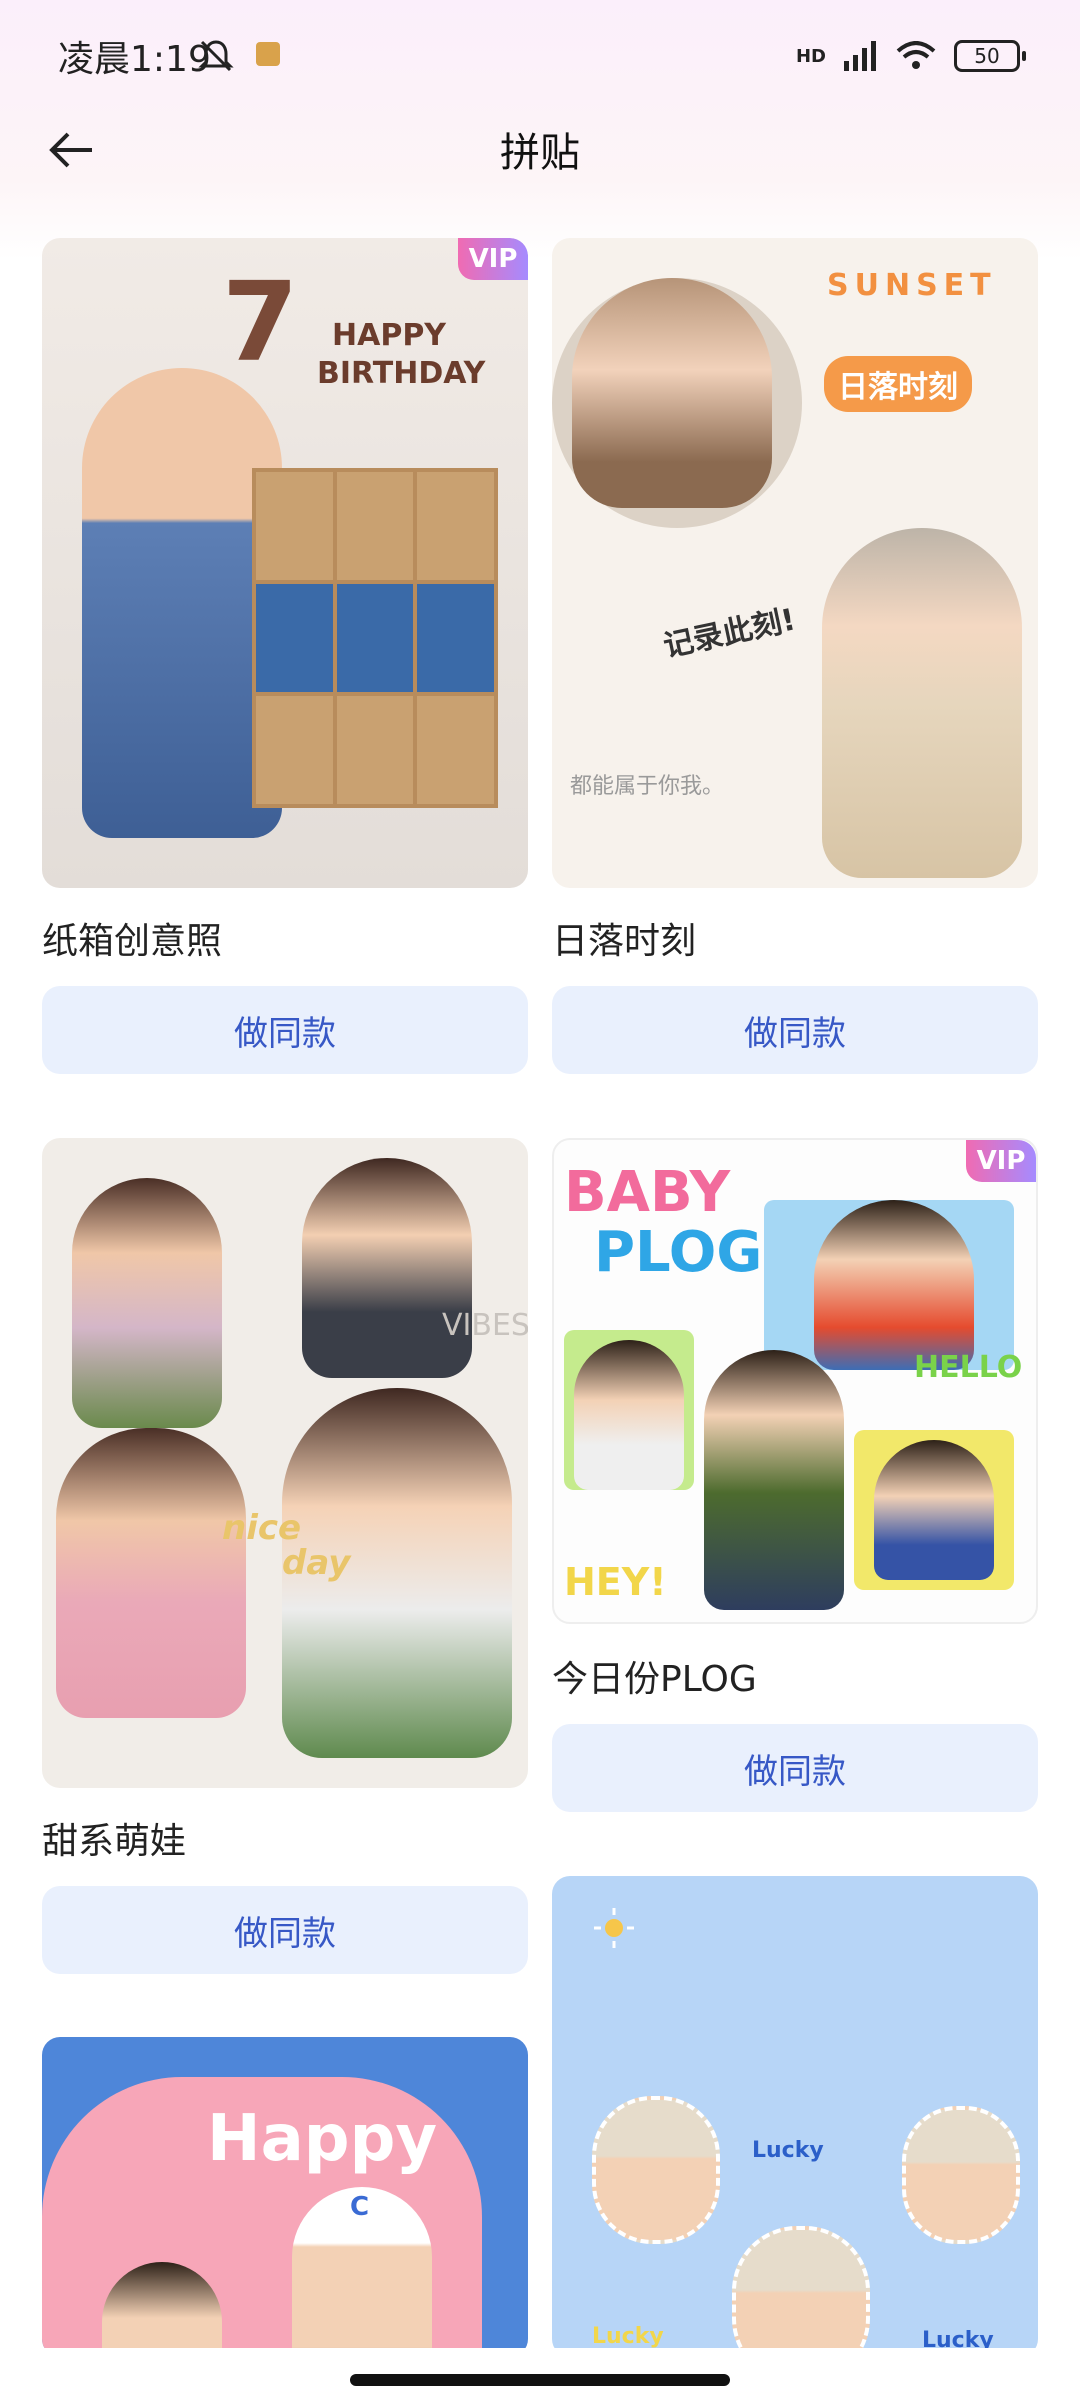 This screenshot has height=2400, width=1080. Describe the element at coordinates (810, 56) in the screenshot. I see `network-type: HD` at that location.